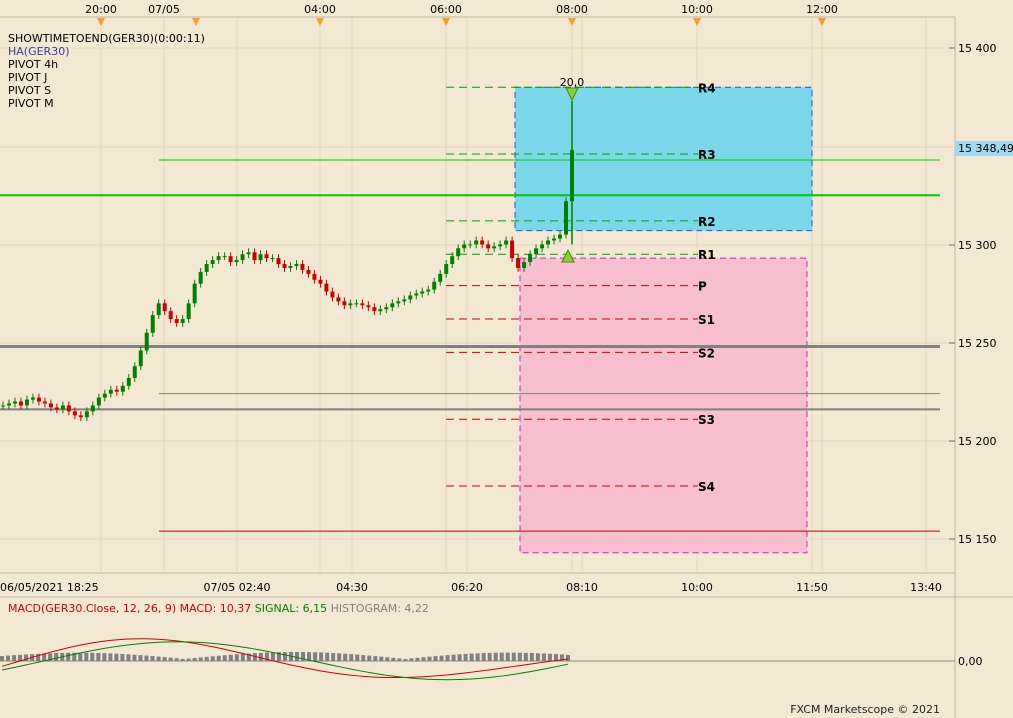 This screenshot has height=718, width=1013. Describe the element at coordinates (31, 103) in the screenshot. I see `indicator-label: PIVOT M` at that location.